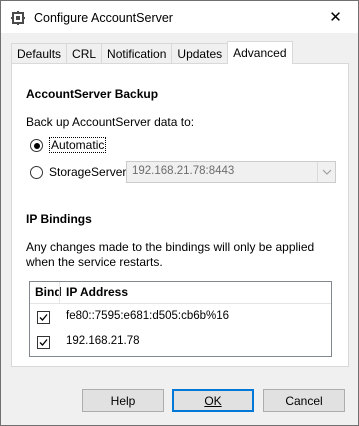  Describe the element at coordinates (183, 171) in the screenshot. I see `storage-server-value: 192.168.21.78:8443` at that location.